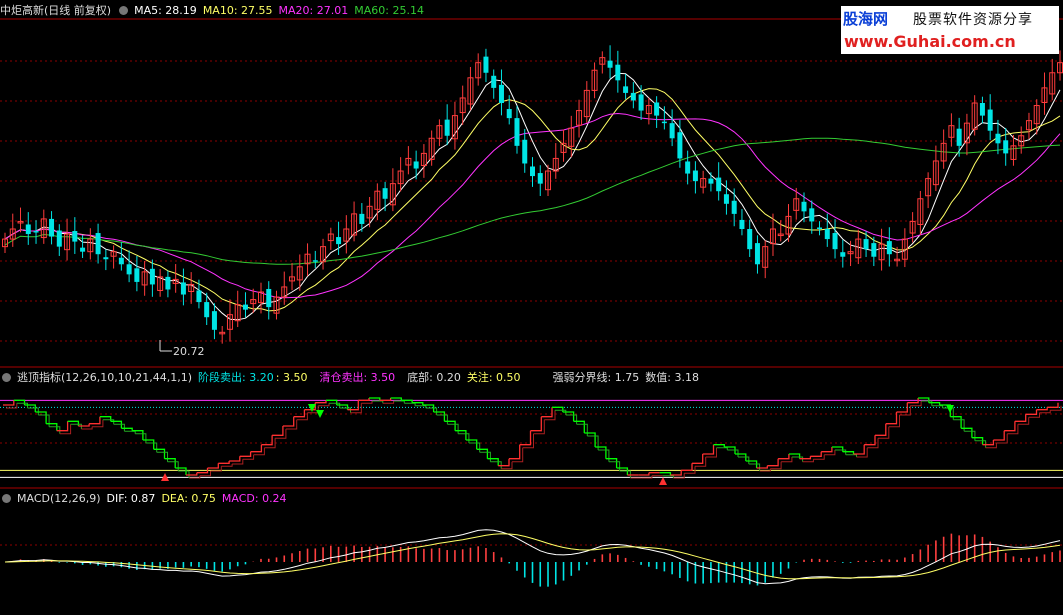 Image resolution: width=1063 pixels, height=615 pixels. I want to click on macd-title: MACD(12,26,9), so click(59, 498).